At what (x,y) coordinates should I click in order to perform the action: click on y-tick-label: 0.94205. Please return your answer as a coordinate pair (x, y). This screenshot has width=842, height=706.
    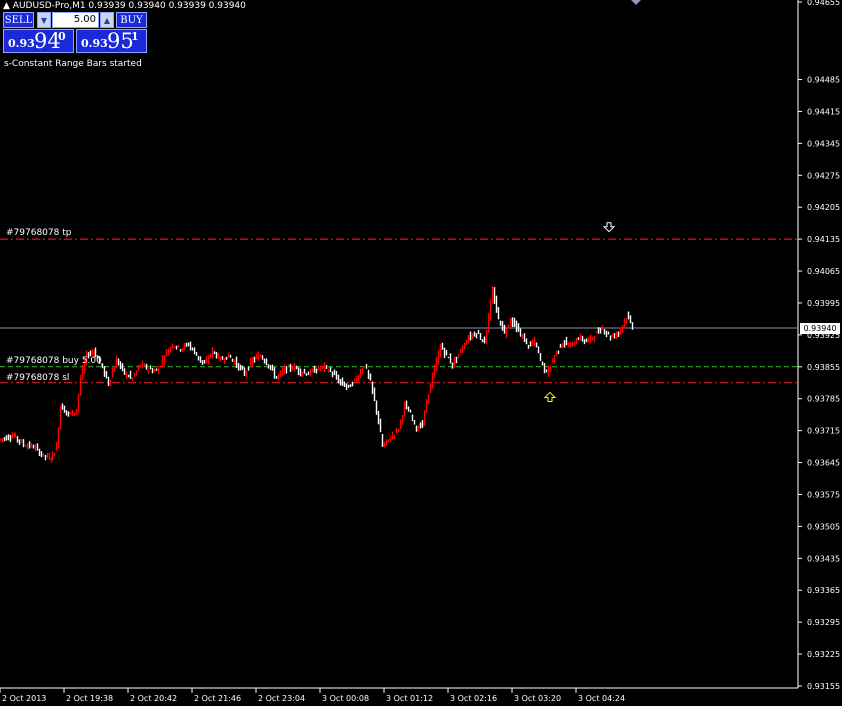
    Looking at the image, I should click on (823, 207).